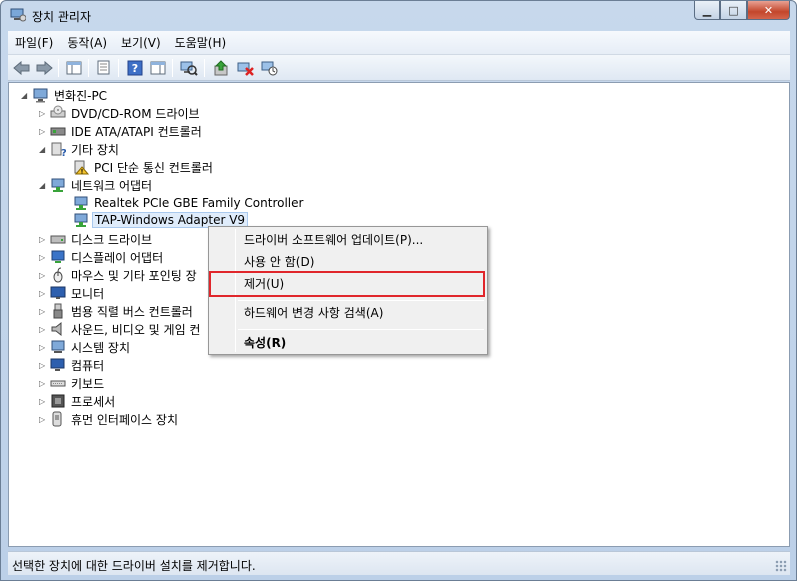 The image size is (797, 581). Describe the element at coordinates (189, 67) in the screenshot. I see `scan-hardware-toolbar-button` at that location.